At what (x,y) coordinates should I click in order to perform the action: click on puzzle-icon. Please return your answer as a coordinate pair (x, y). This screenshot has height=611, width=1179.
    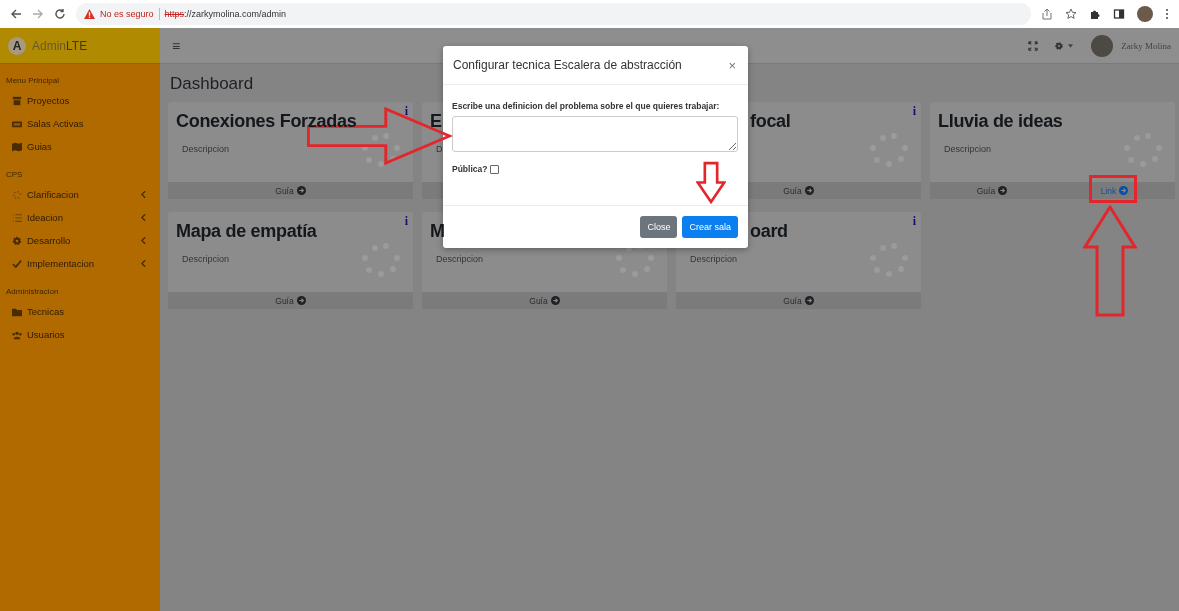
    Looking at the image, I should click on (1095, 14).